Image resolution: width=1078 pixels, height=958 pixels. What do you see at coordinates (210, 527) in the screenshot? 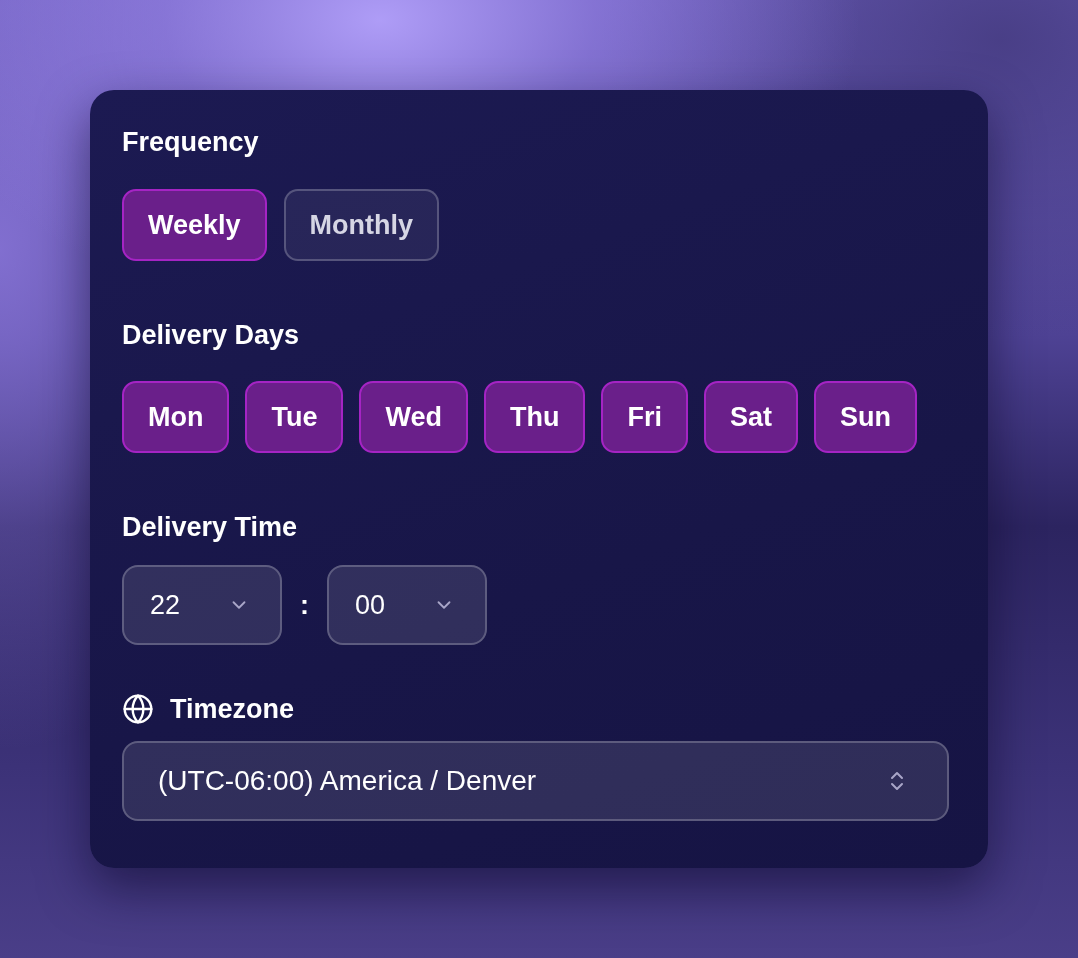
I see `section-label: Delivery Time` at bounding box center [210, 527].